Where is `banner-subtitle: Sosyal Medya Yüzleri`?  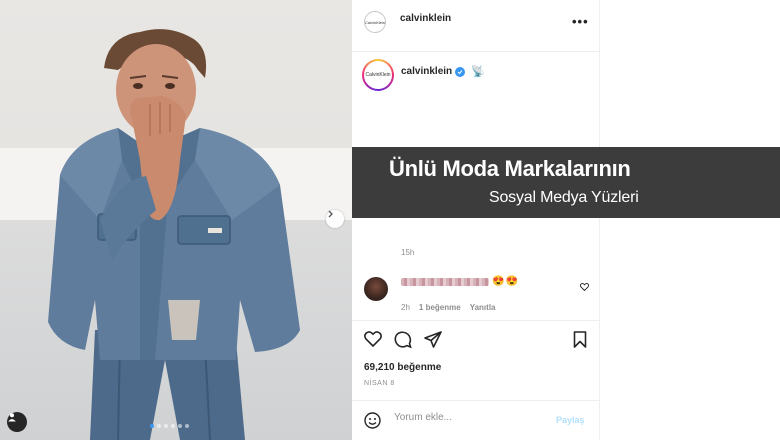
banner-subtitle: Sosyal Medya Yüzleri is located at coordinates (564, 197).